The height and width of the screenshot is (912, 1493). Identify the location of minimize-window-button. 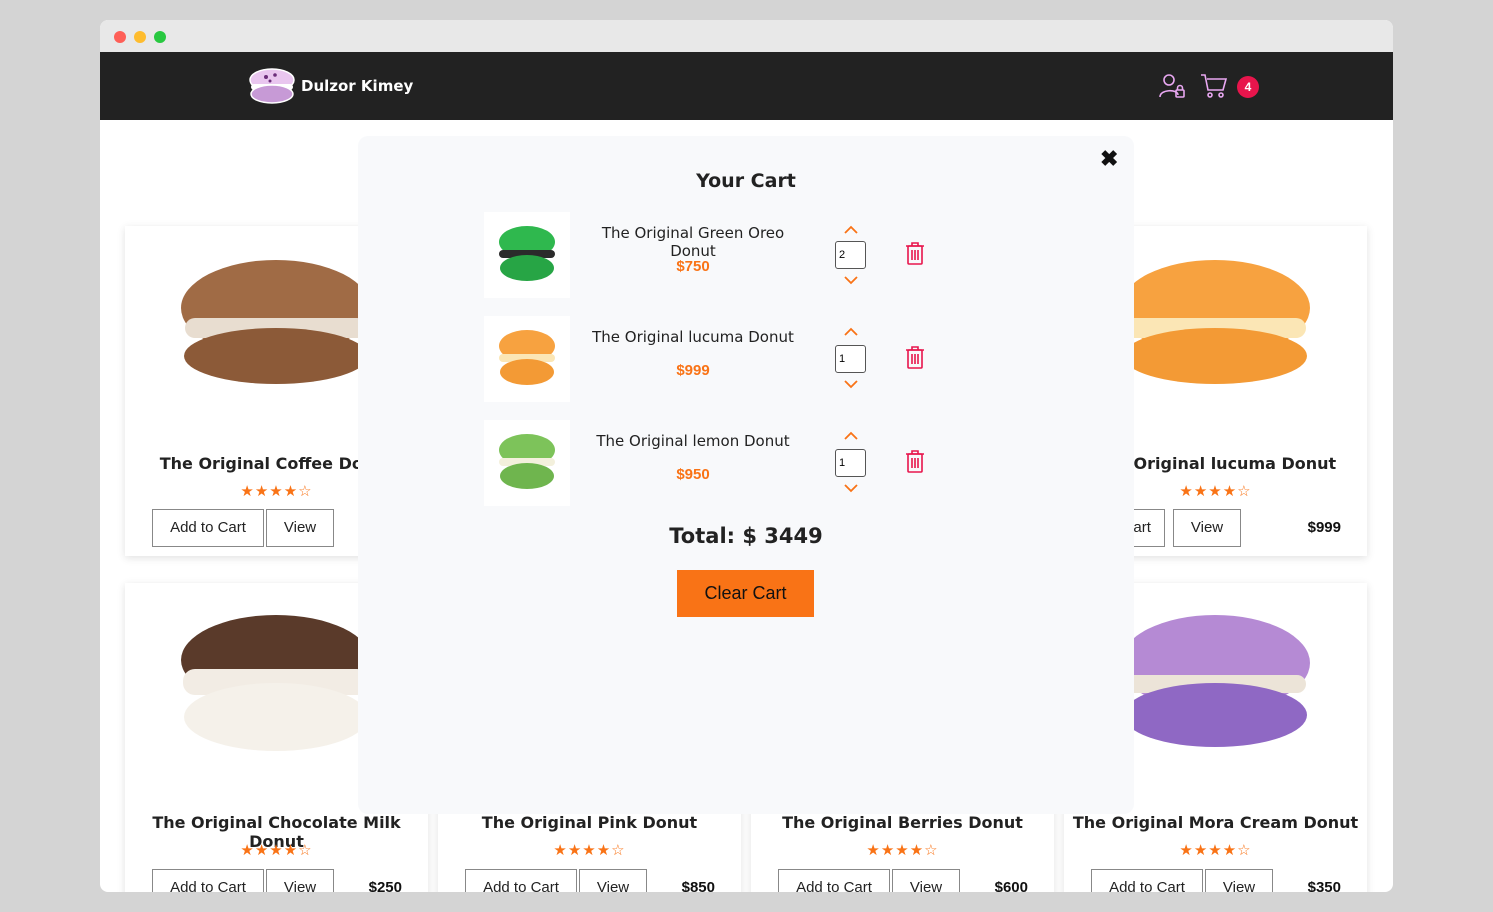
(140, 37).